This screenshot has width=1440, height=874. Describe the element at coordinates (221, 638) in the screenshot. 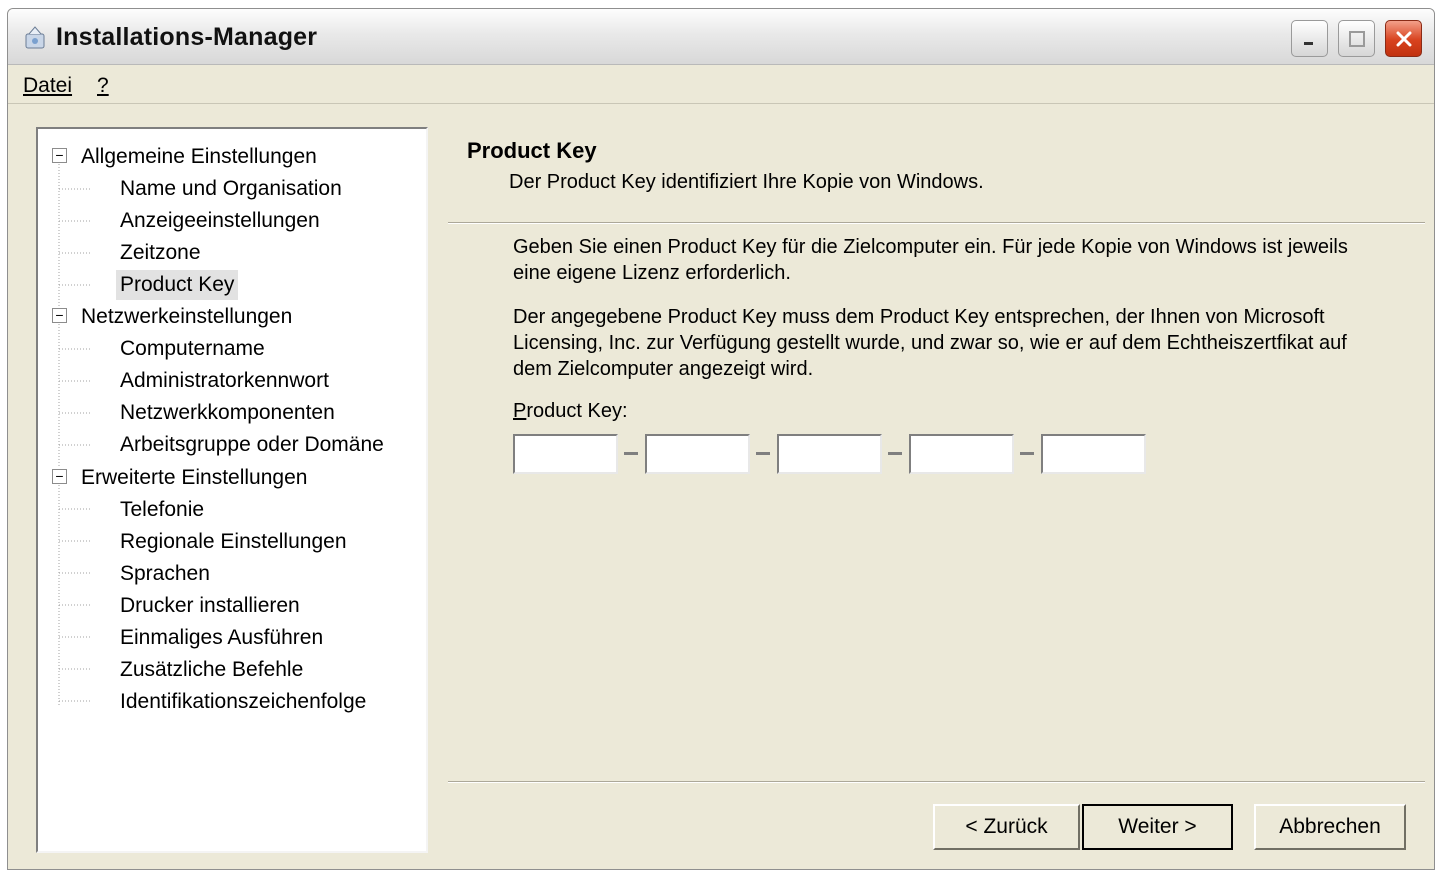

I see `tree-item-einmaliges-ausfuehren: Einmaliges Ausführen` at that location.